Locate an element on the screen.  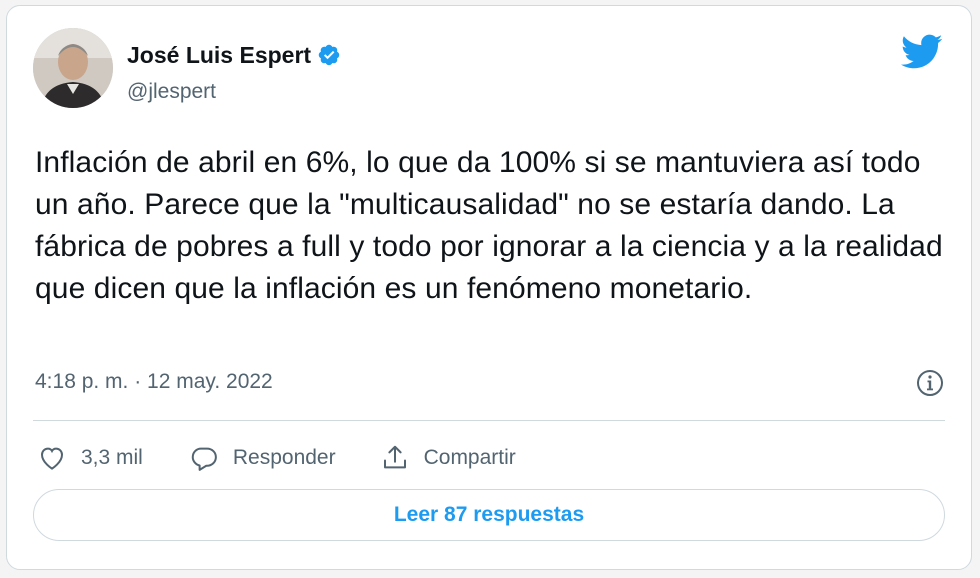
share-button: Compartir is located at coordinates (448, 458).